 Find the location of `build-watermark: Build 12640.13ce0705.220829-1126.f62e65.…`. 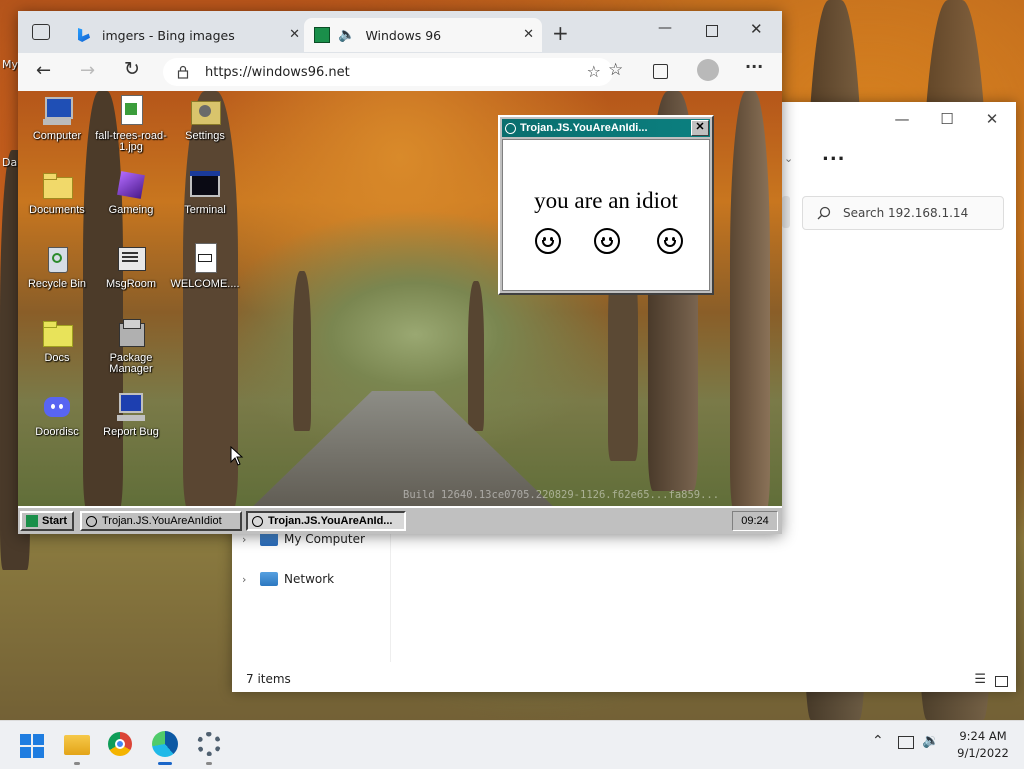

build-watermark: Build 12640.13ce0705.220829-1126.f62e65.… is located at coordinates (561, 495).